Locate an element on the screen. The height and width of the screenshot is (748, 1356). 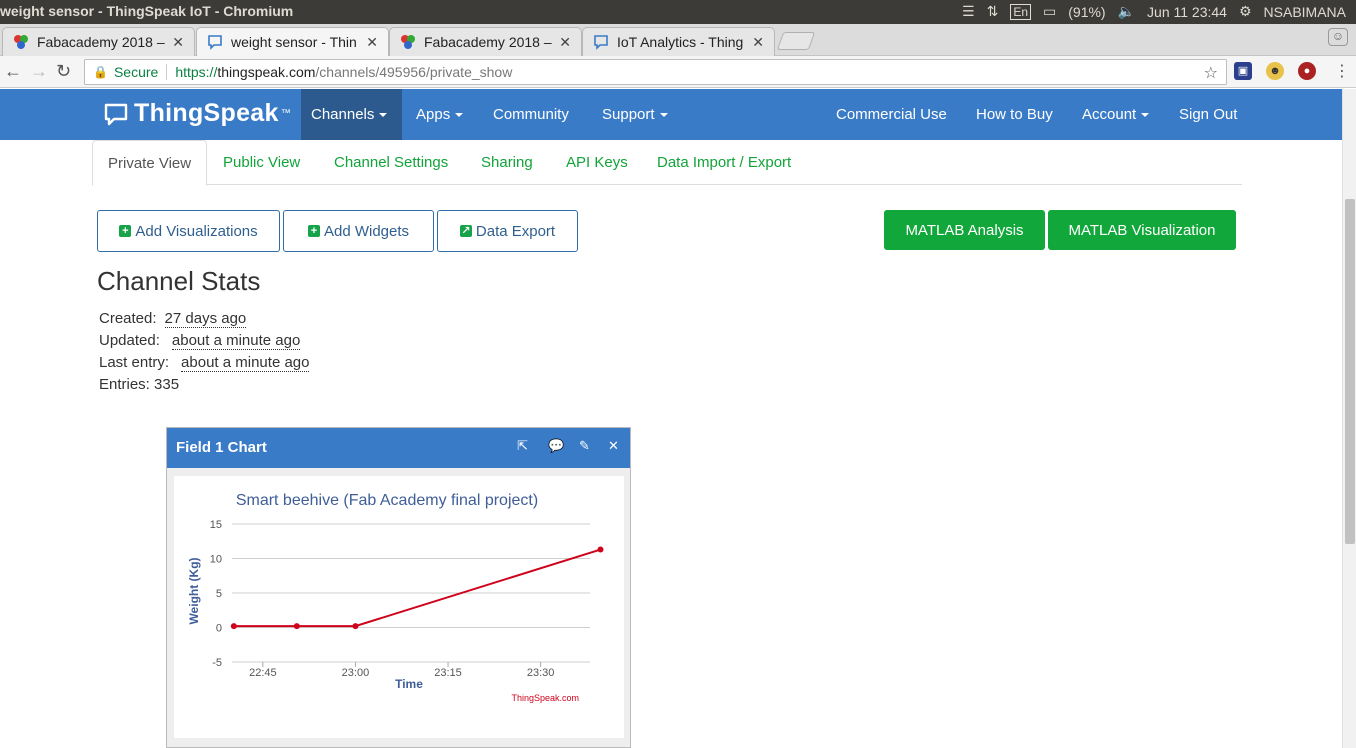
comment-icon: 💬 is located at coordinates (556, 446).